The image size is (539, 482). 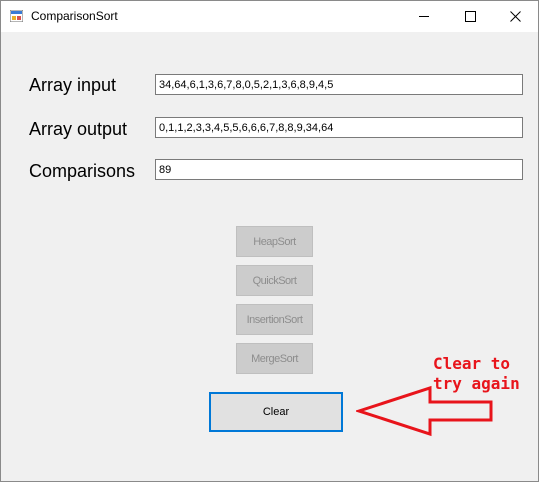 I want to click on mergesort-button: MergeSort, so click(x=274, y=358).